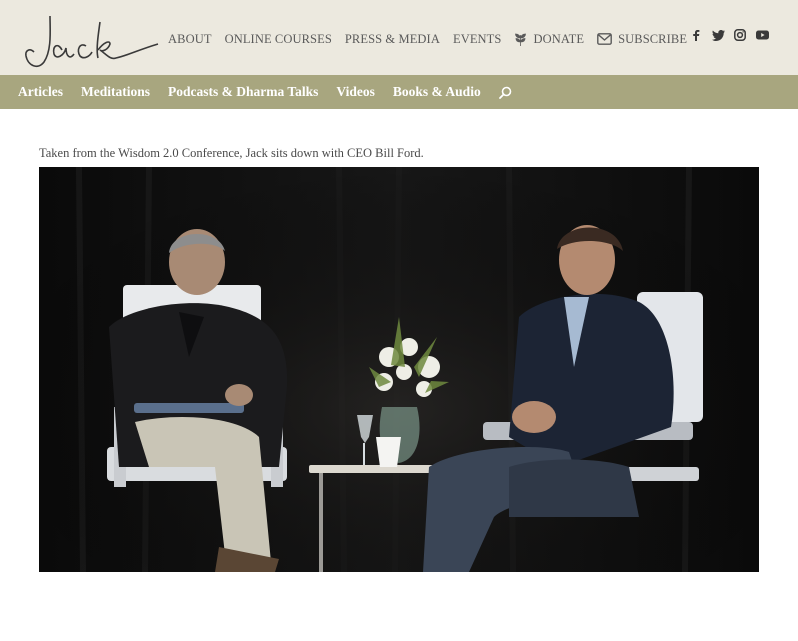 Image resolution: width=798 pixels, height=641 pixels. Describe the element at coordinates (559, 38) in the screenshot. I see `nav-donate-label: DONATE` at that location.